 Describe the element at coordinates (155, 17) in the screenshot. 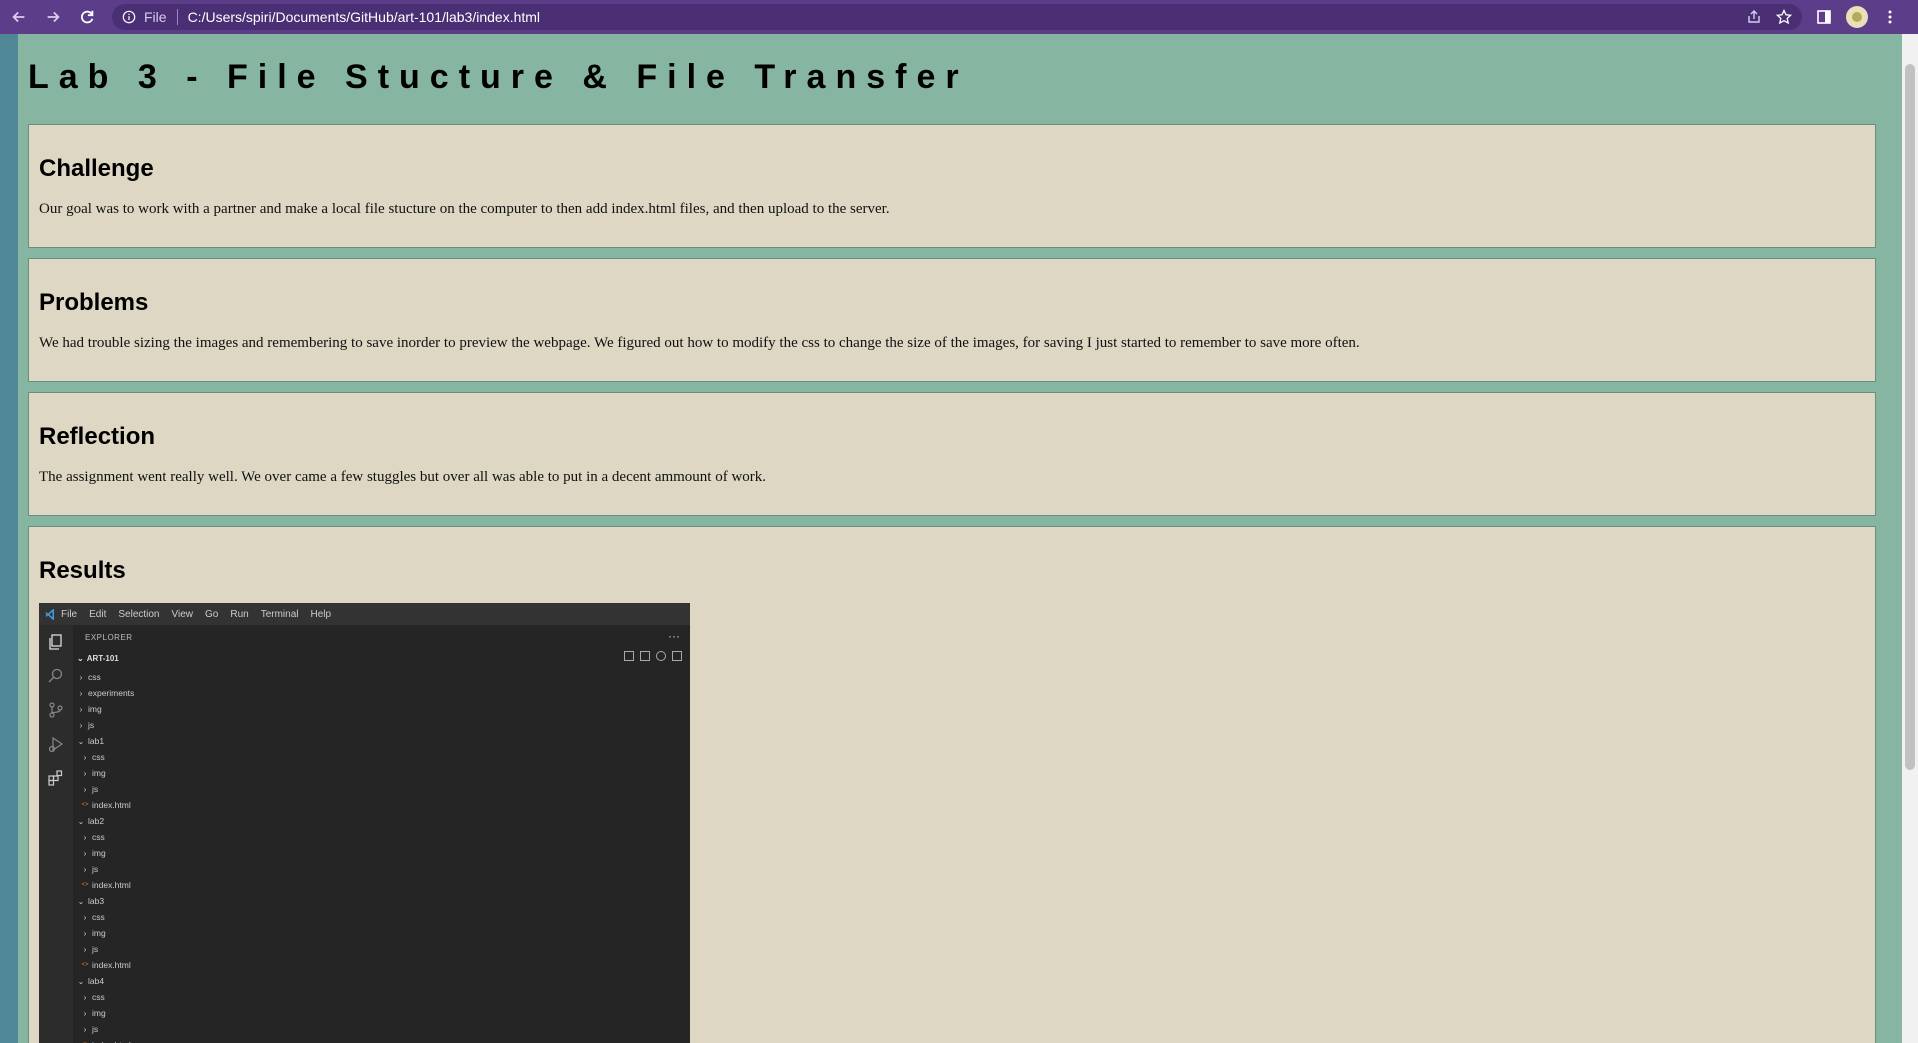

I see `url-scheme: File` at that location.